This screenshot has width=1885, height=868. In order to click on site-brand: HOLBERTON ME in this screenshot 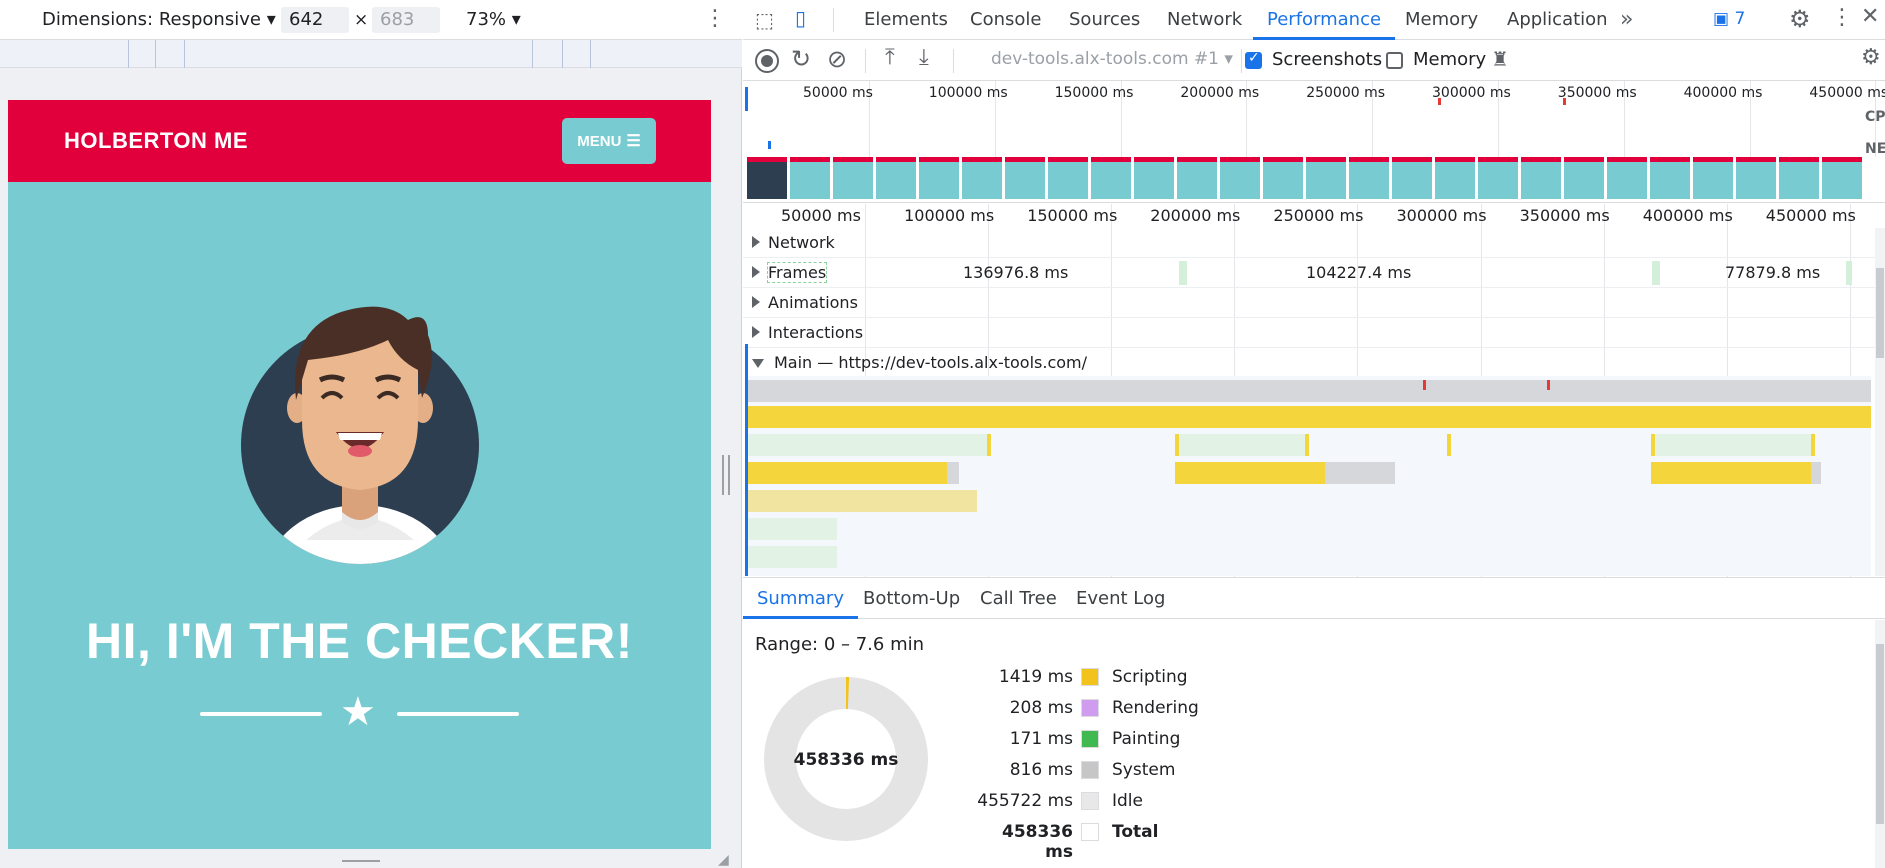, I will do `click(156, 141)`.